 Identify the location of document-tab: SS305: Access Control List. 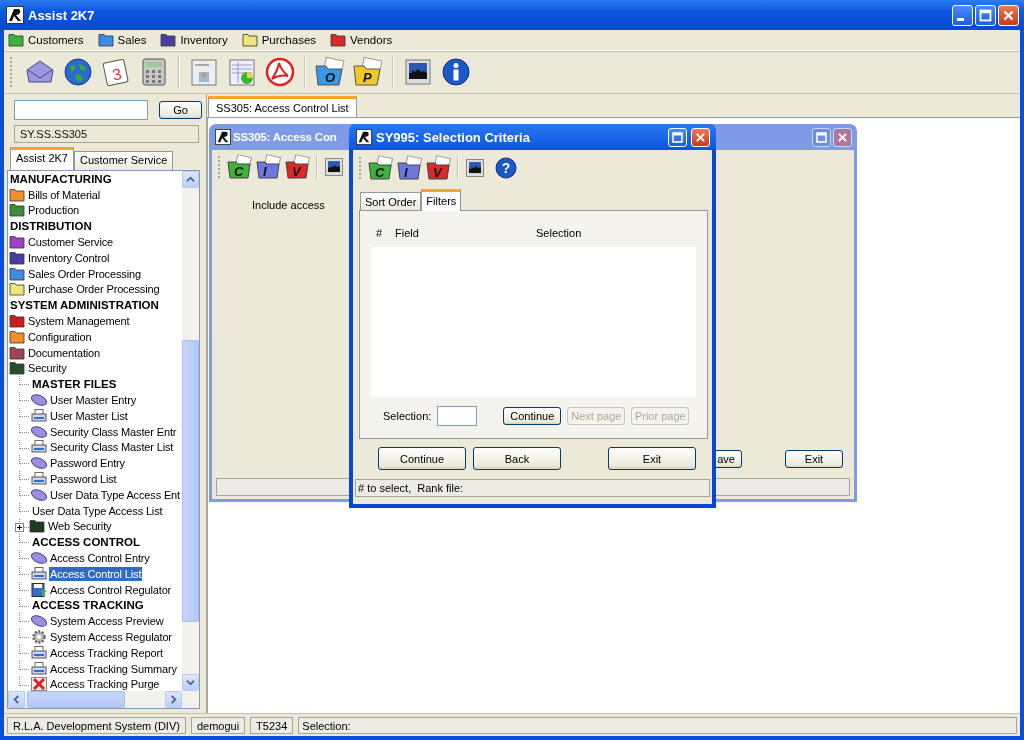
(282, 106).